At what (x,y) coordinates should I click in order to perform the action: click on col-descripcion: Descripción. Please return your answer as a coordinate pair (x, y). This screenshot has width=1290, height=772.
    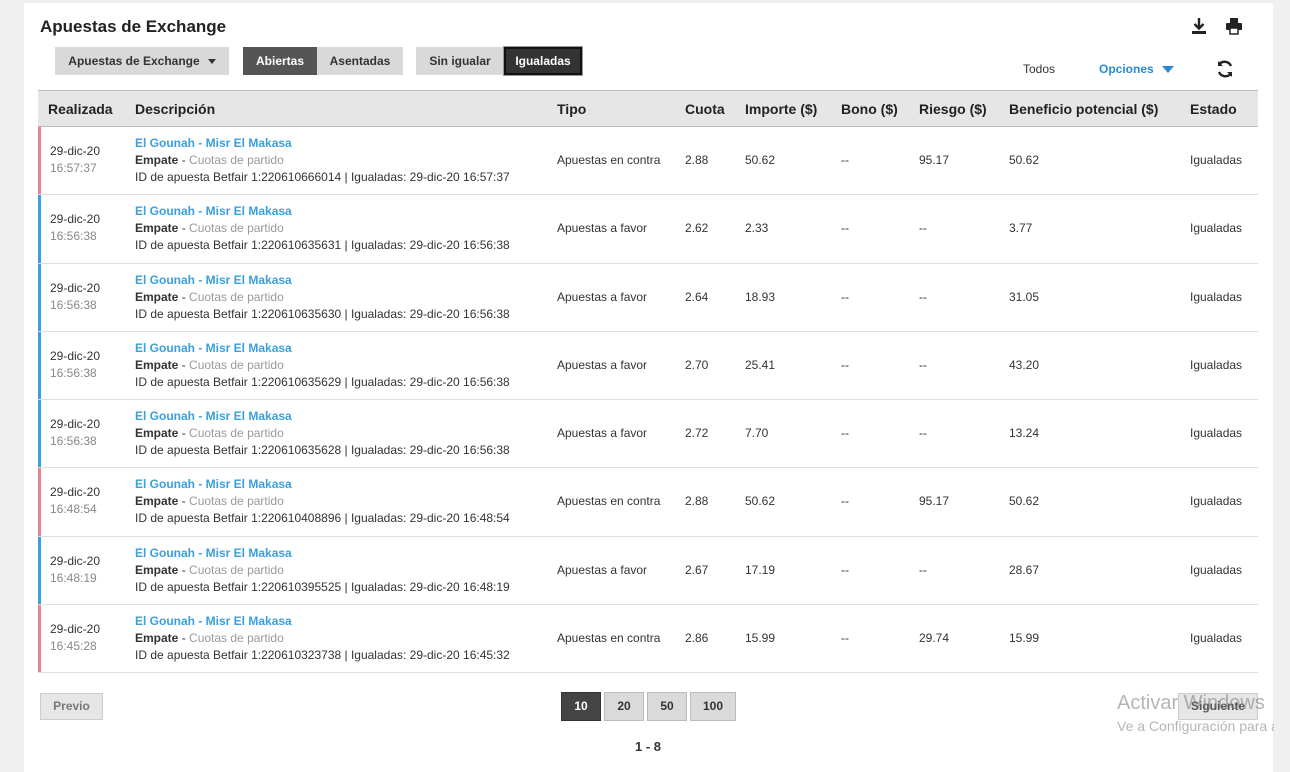
    Looking at the image, I should click on (175, 109).